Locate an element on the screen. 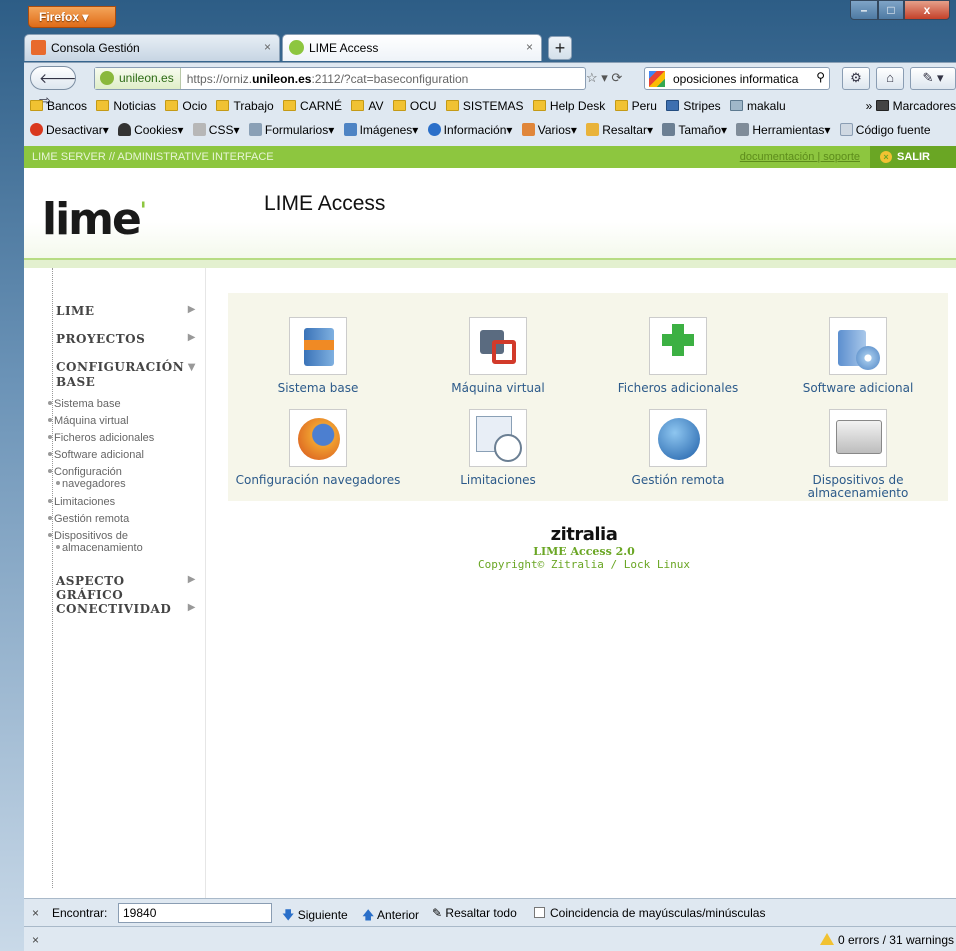 The height and width of the screenshot is (951, 956). search-input: oposiciones informatica ⚲ is located at coordinates (737, 78).